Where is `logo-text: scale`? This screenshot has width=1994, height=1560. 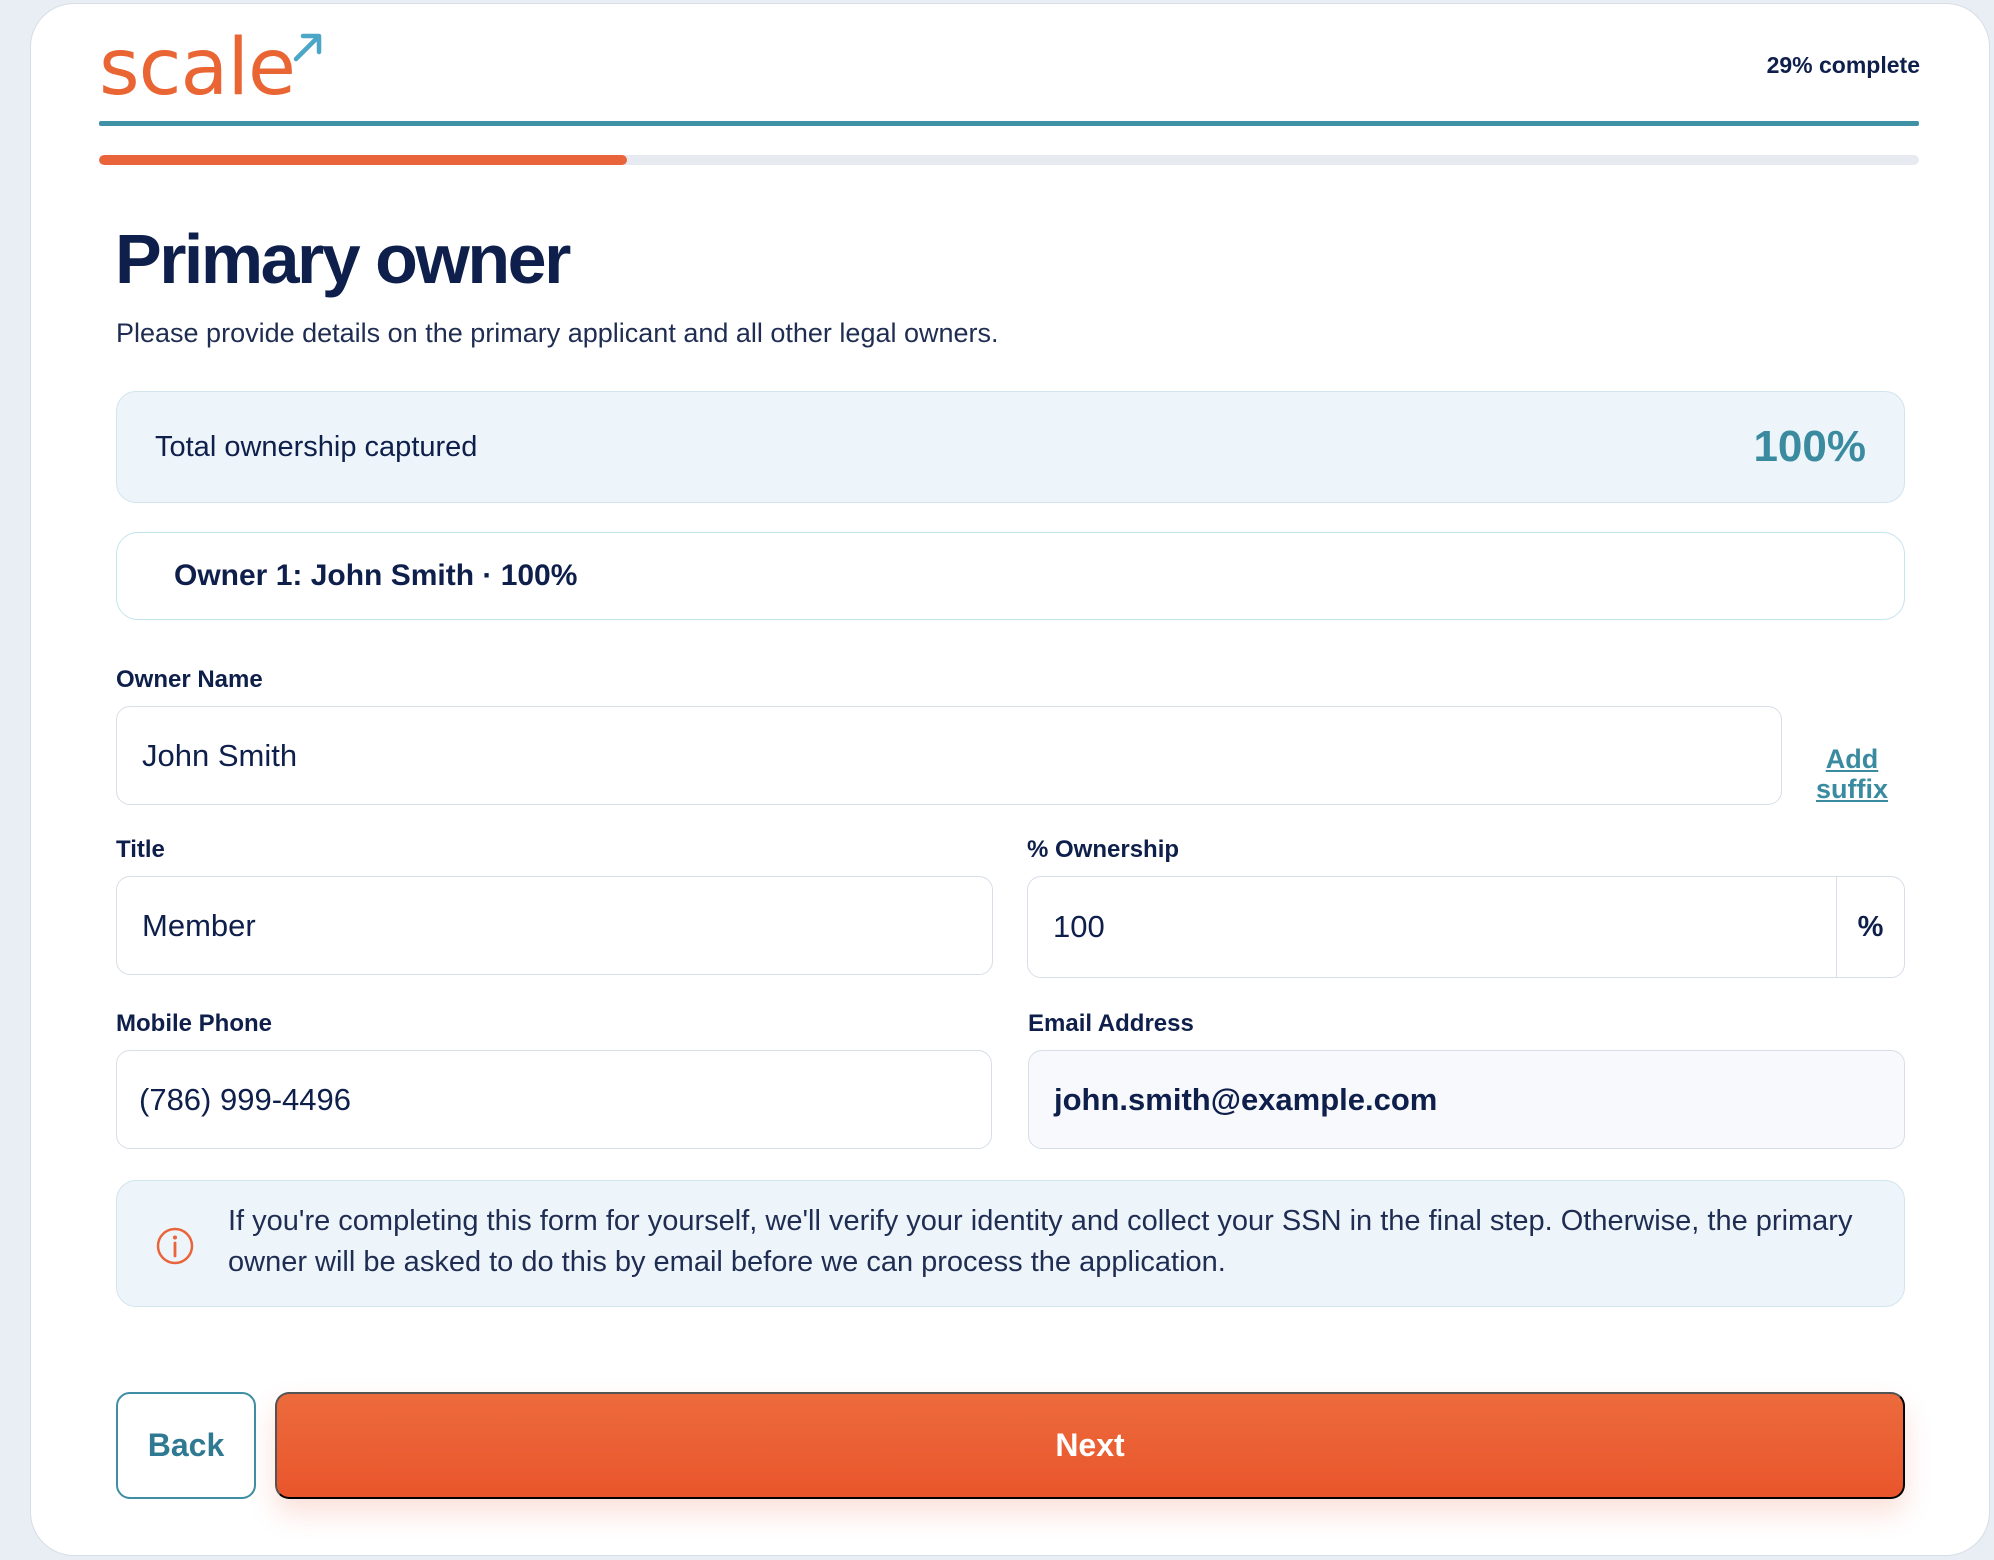
logo-text: scale is located at coordinates (197, 68).